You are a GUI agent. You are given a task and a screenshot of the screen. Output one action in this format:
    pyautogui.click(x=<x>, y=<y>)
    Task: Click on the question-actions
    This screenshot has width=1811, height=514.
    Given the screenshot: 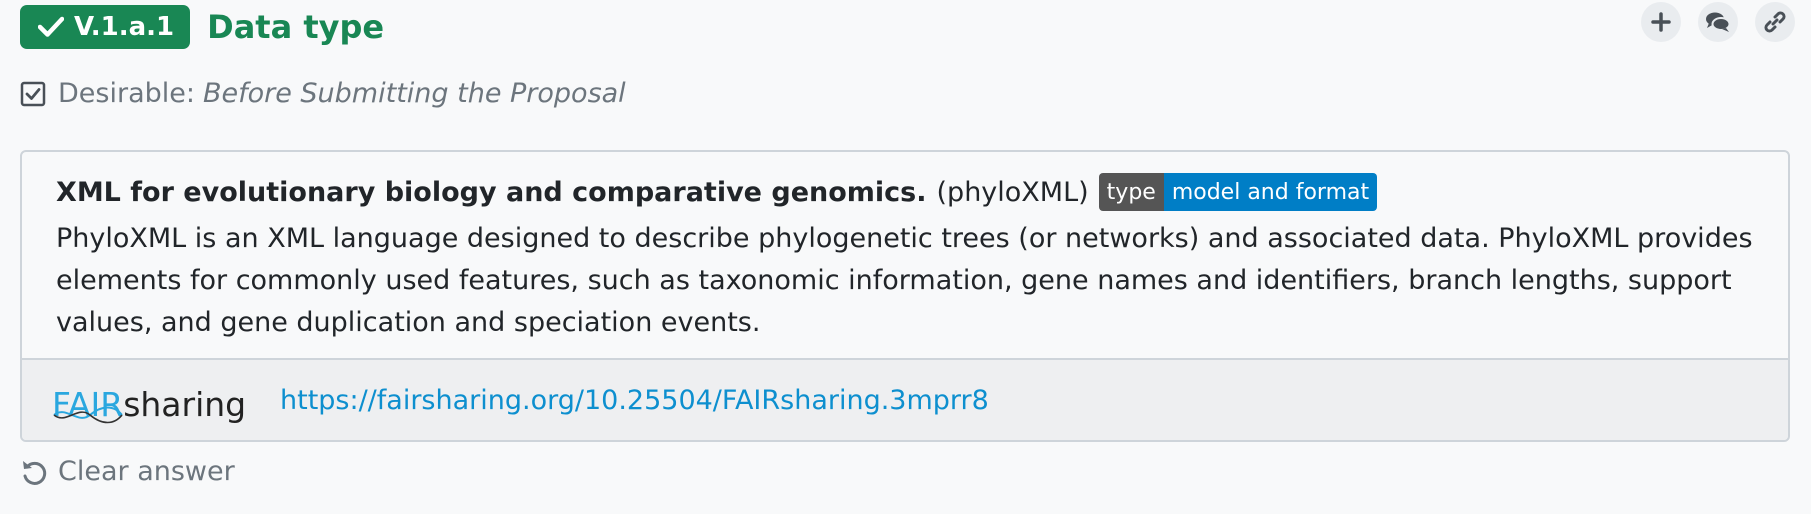 What is the action you would take?
    pyautogui.click(x=1718, y=22)
    